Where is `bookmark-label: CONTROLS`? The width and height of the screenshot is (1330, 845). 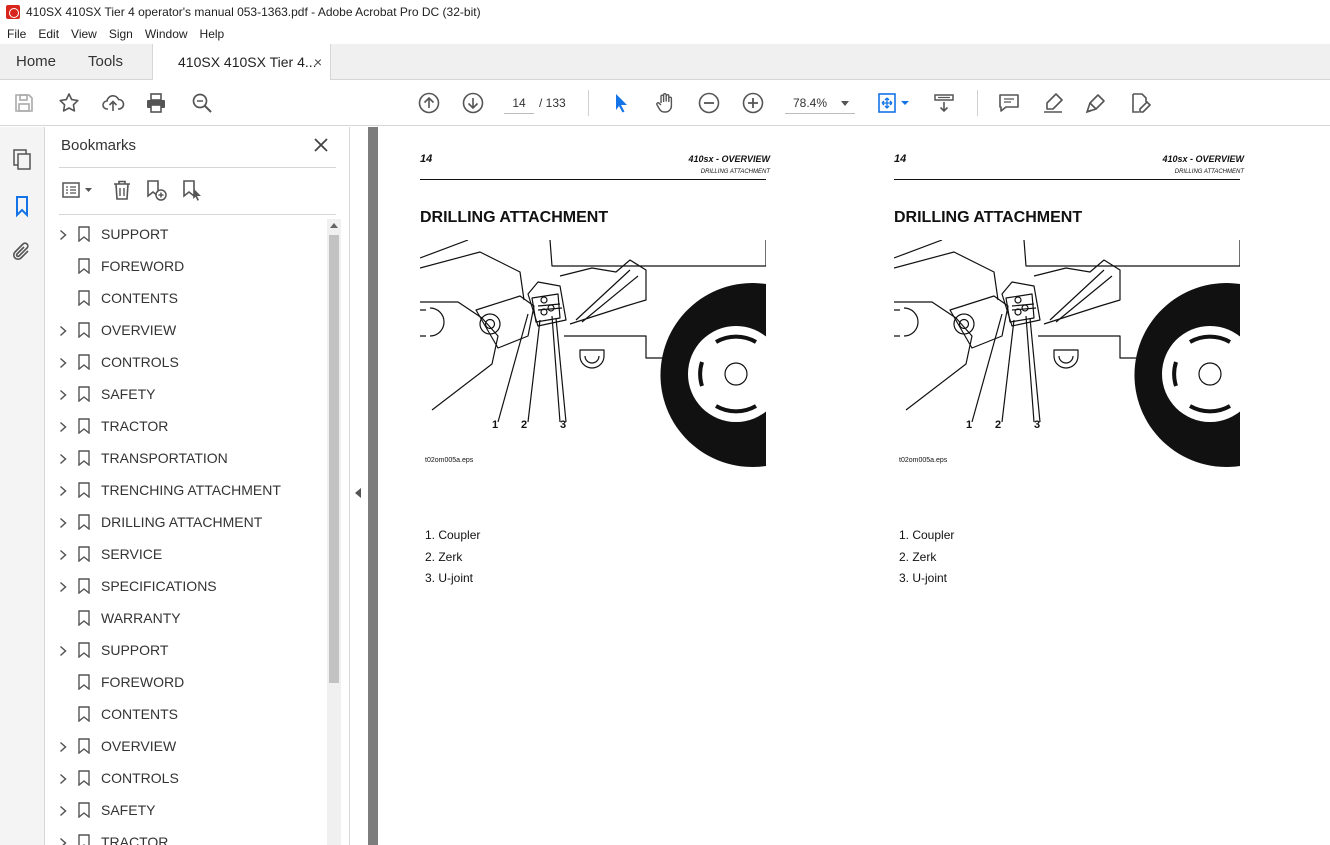 bookmark-label: CONTROLS is located at coordinates (140, 362).